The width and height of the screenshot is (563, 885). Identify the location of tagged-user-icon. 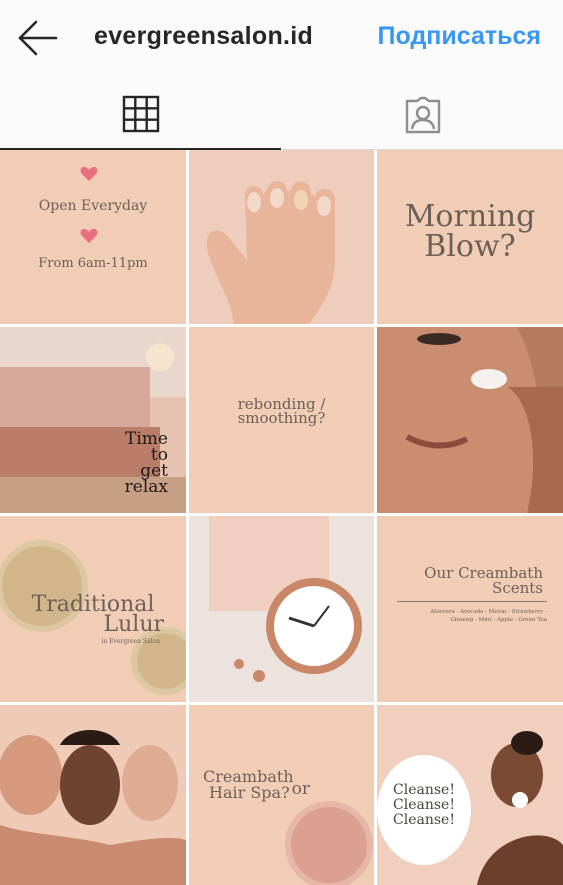
(422, 114).